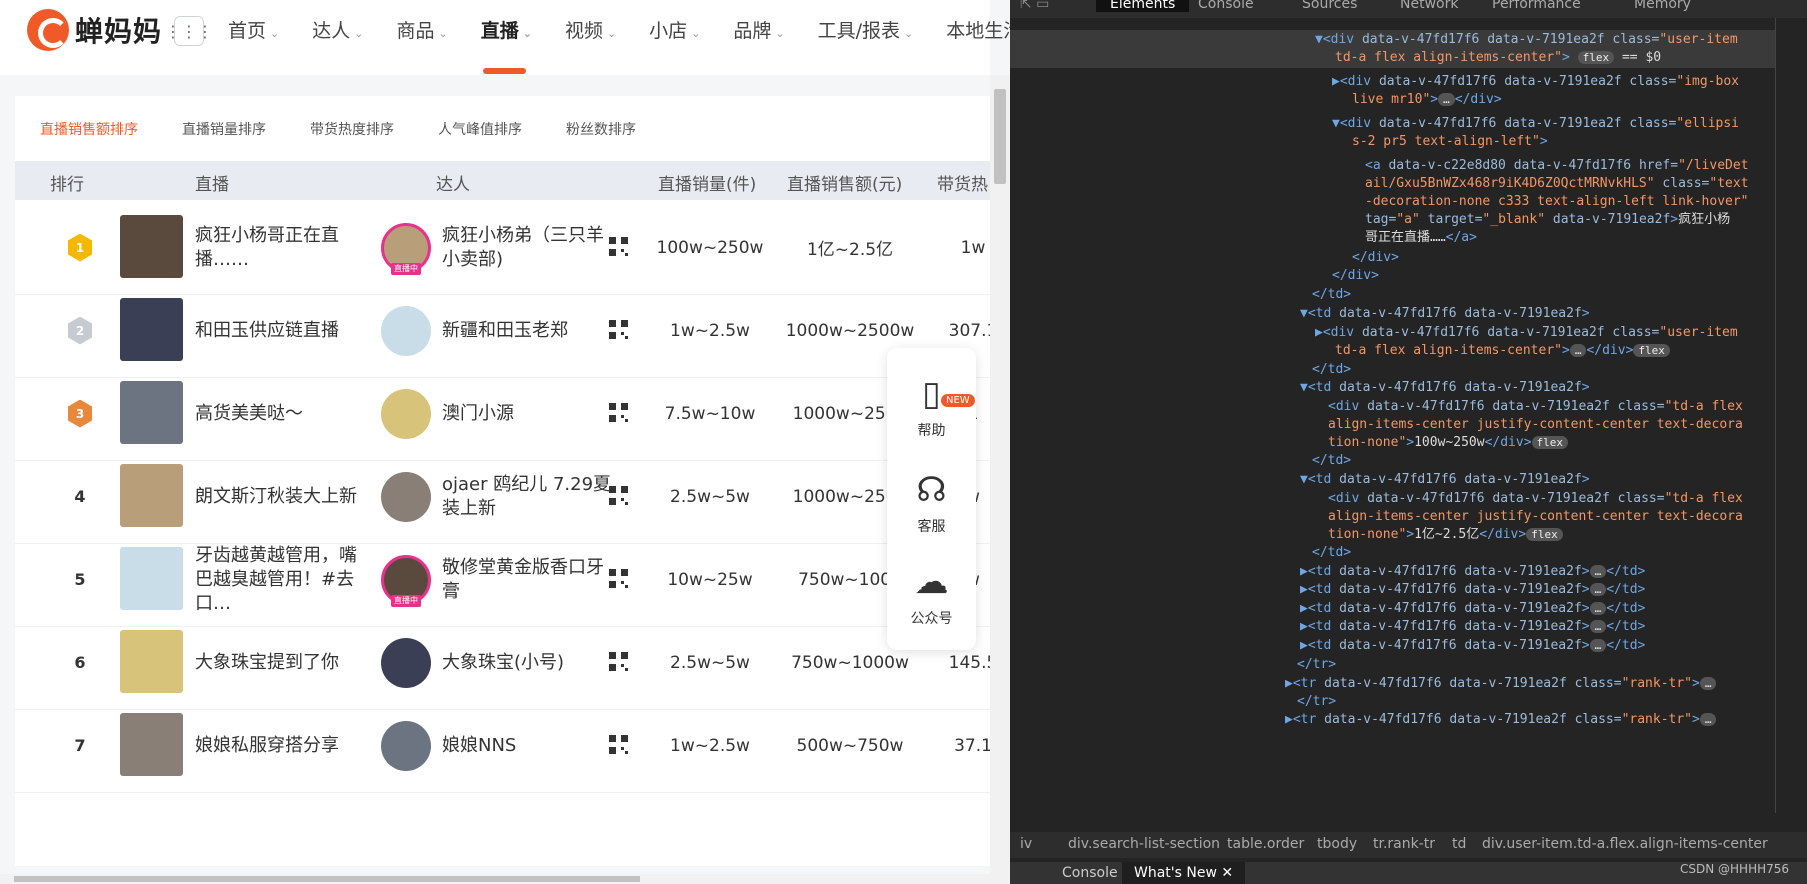 The height and width of the screenshot is (884, 1807). Describe the element at coordinates (224, 129) in the screenshot. I see `tab-sort-sales: 直播销量排序` at that location.